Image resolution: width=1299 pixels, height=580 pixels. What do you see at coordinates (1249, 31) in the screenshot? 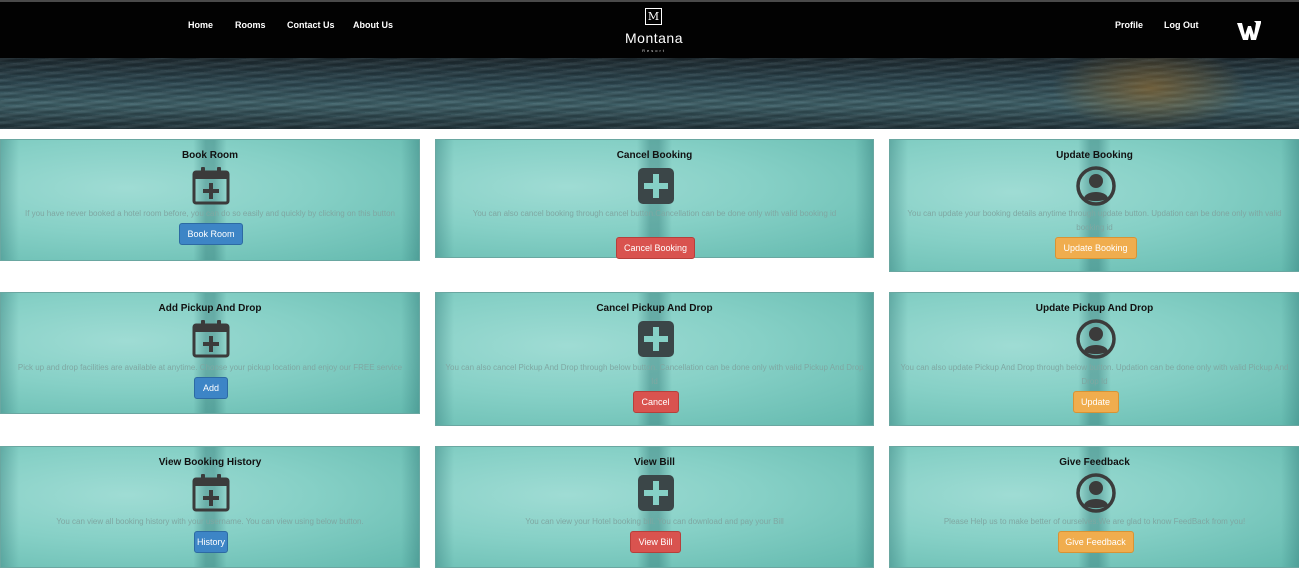
I see `w-logo-icon` at bounding box center [1249, 31].